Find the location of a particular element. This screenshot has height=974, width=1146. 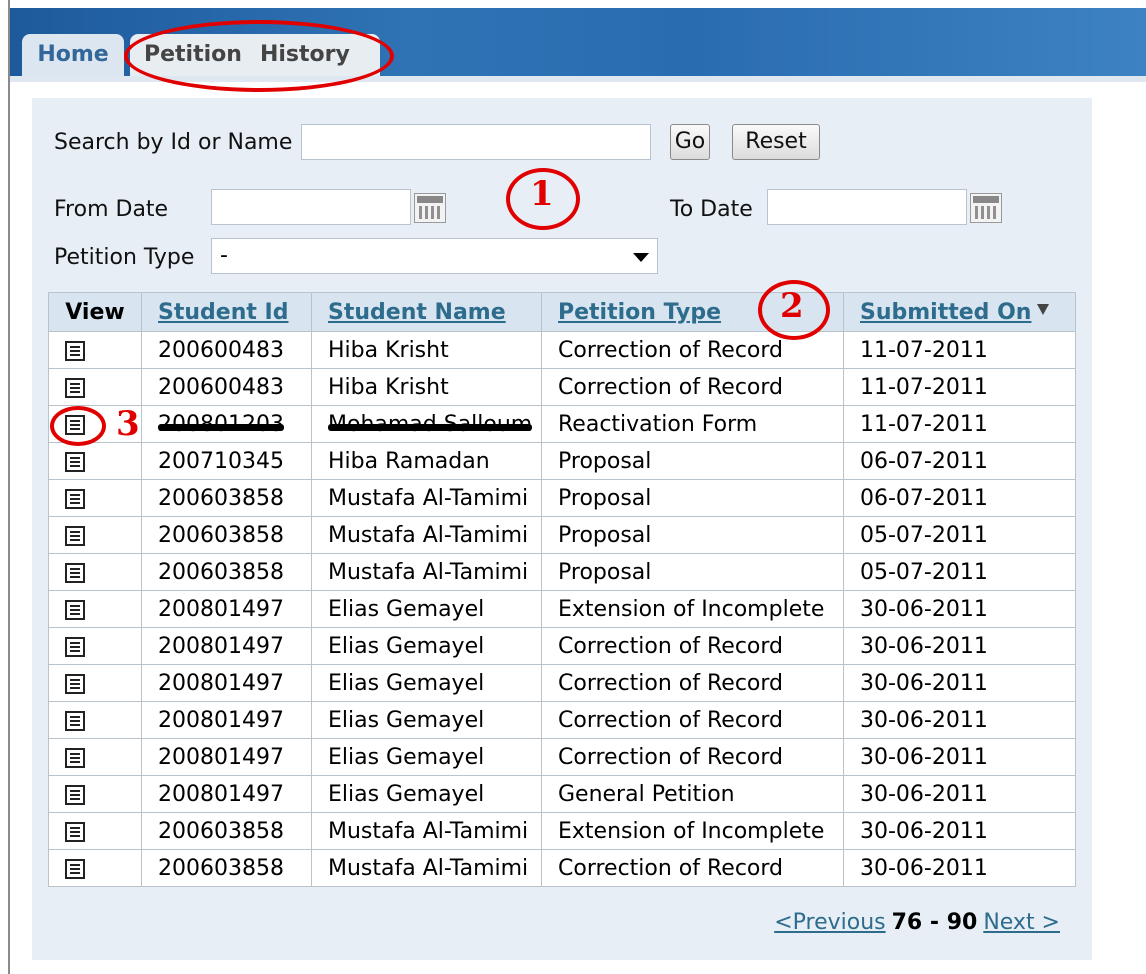

tab-home: Home is located at coordinates (73, 55).